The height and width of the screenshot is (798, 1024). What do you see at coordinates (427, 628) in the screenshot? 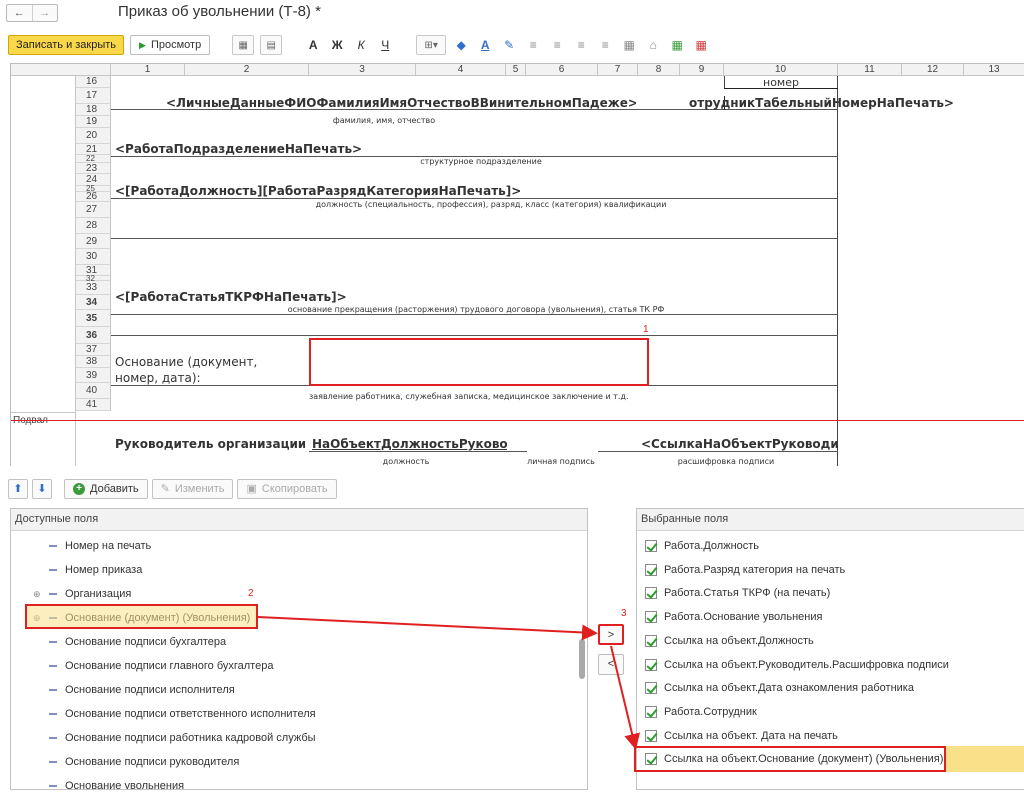
I see `arrow-to-add-button` at bounding box center [427, 628].